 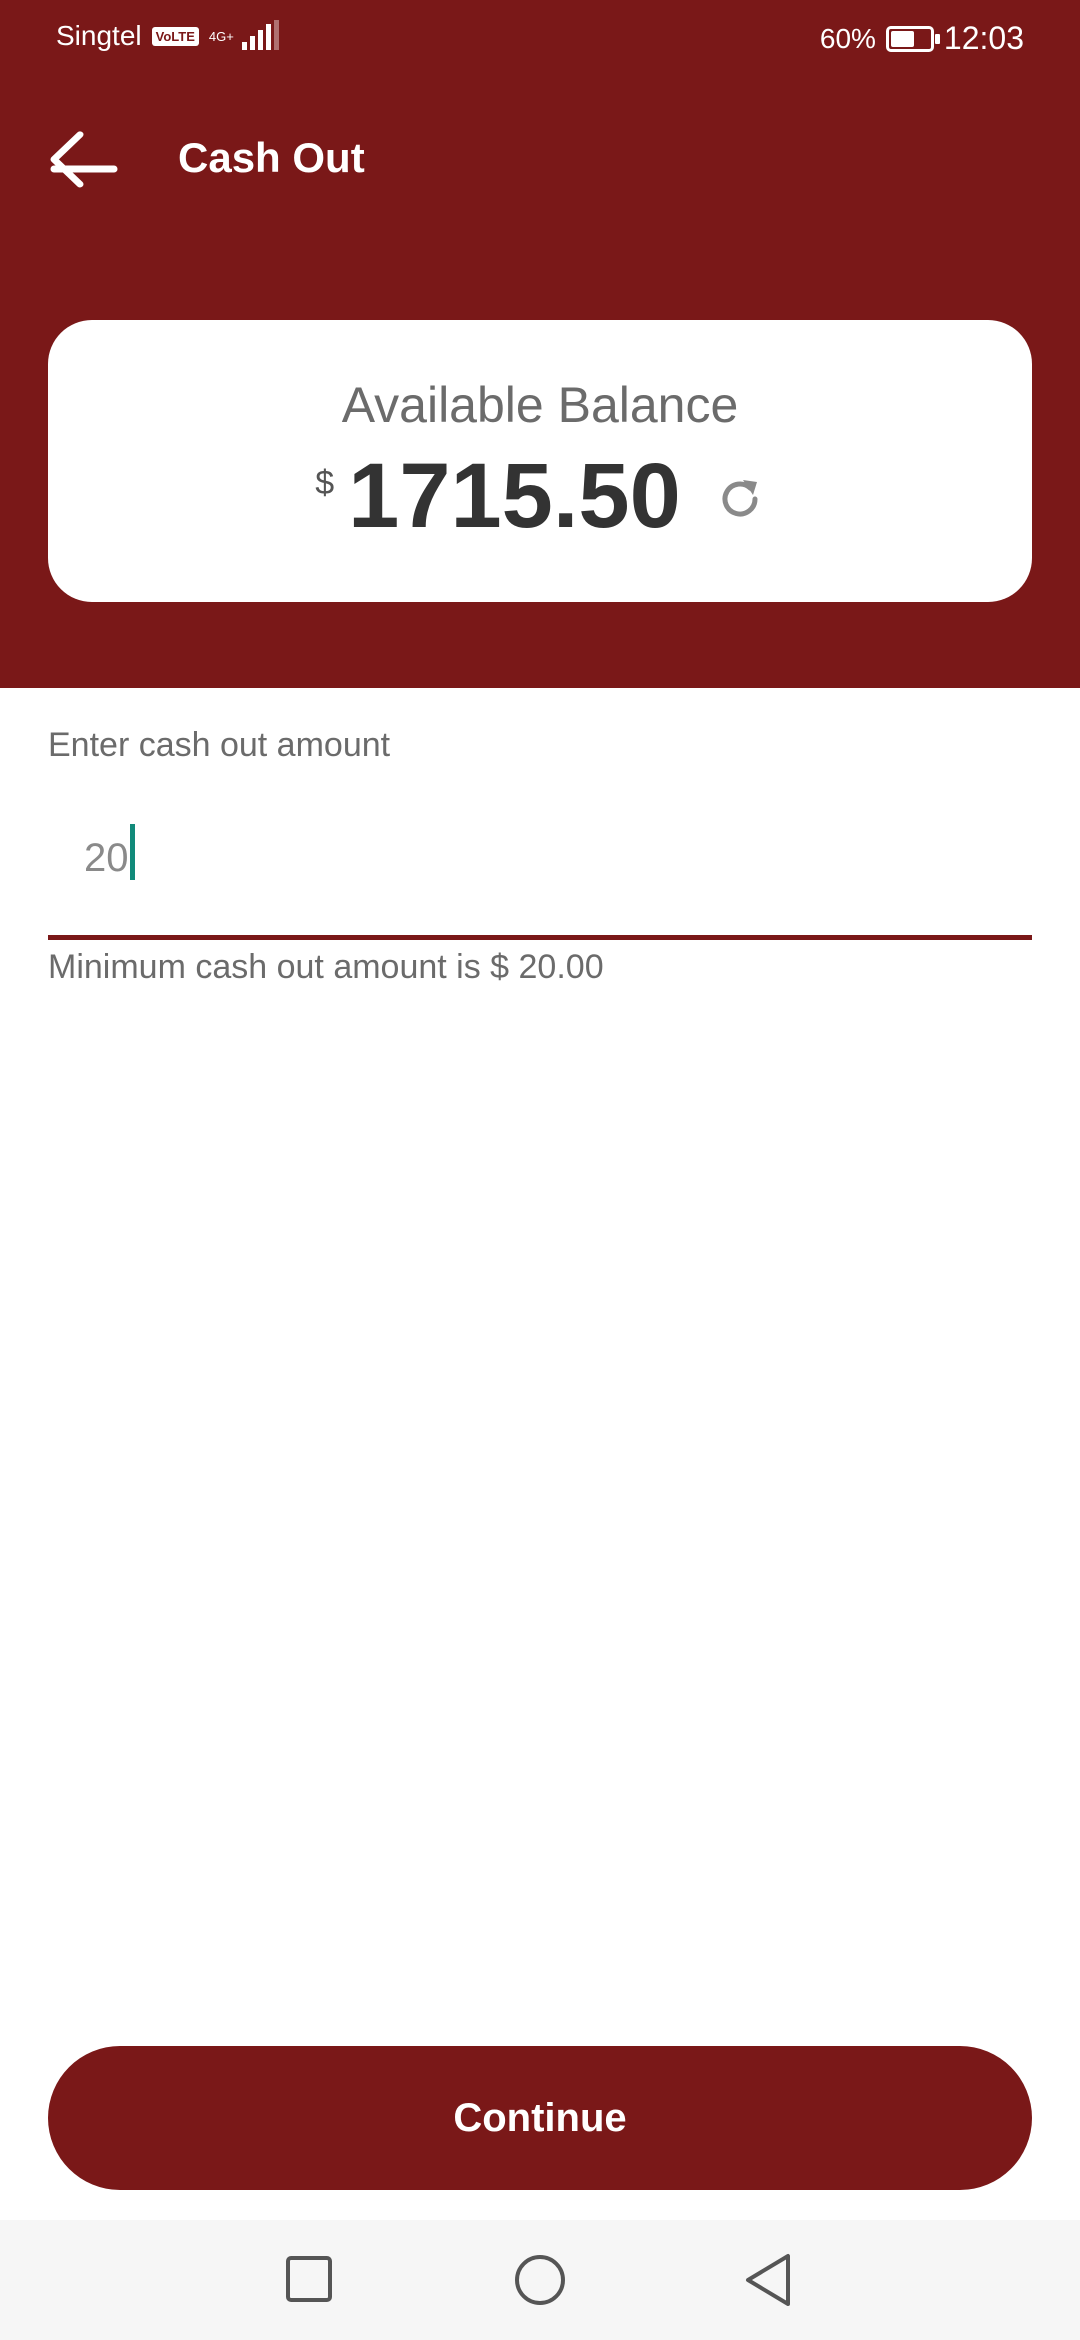 I want to click on refresh-icon, so click(x=740, y=498).